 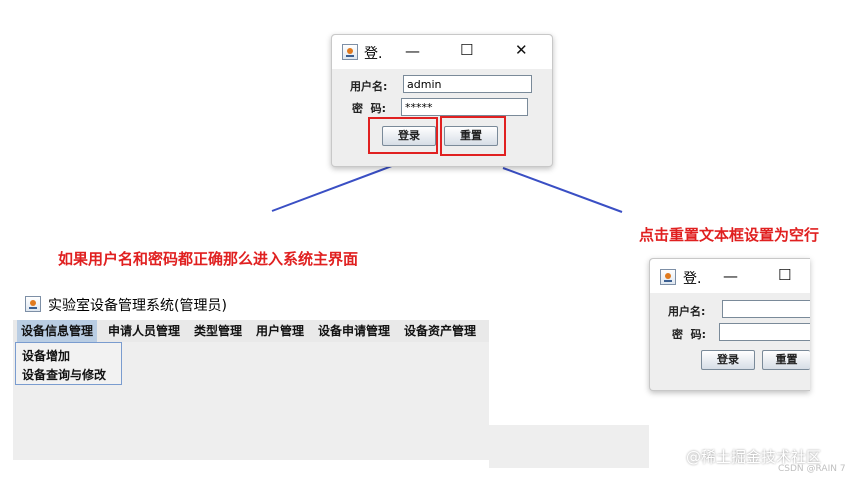 What do you see at coordinates (57, 331) in the screenshot?
I see `menu-device-info: 设备信息管理` at bounding box center [57, 331].